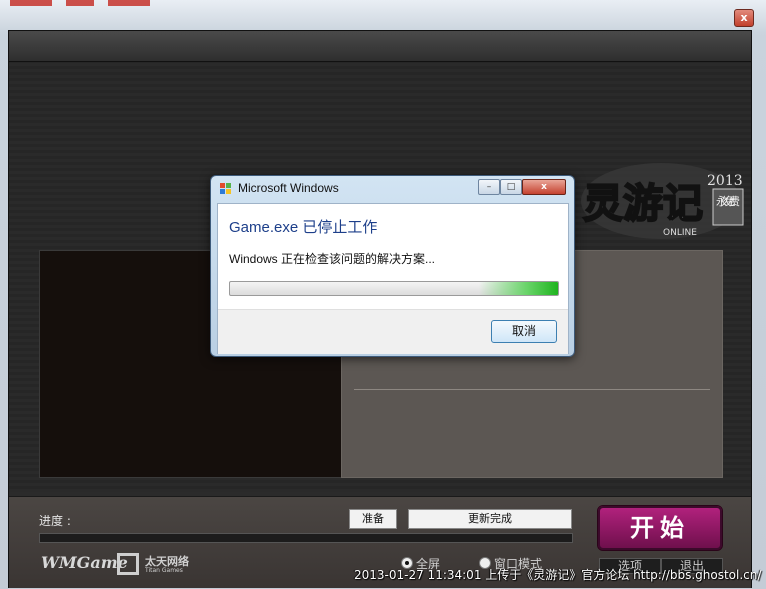 This screenshot has width=766, height=589. I want to click on progress-label: 进度 :, so click(55, 521).